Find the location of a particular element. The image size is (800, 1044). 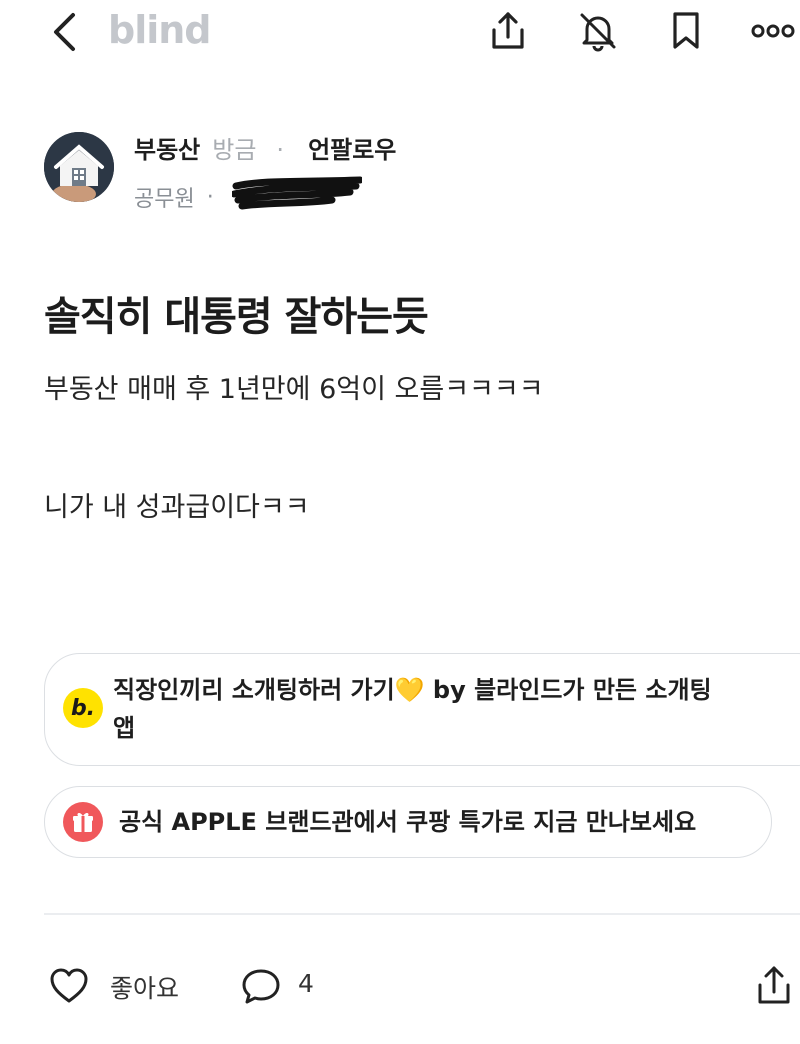

notification-toggle is located at coordinates (598, 31).